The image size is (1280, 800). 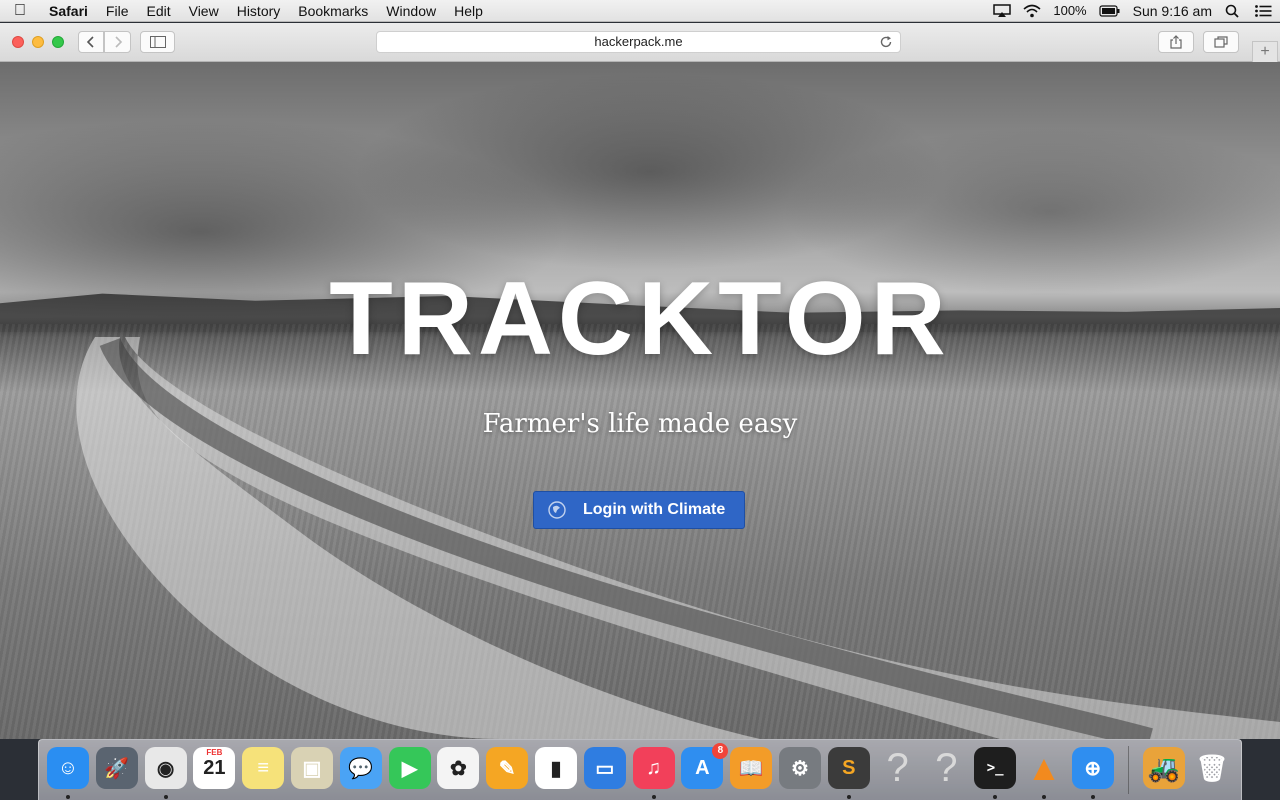 I want to click on keynote-glyph: ▭, so click(x=605, y=768).